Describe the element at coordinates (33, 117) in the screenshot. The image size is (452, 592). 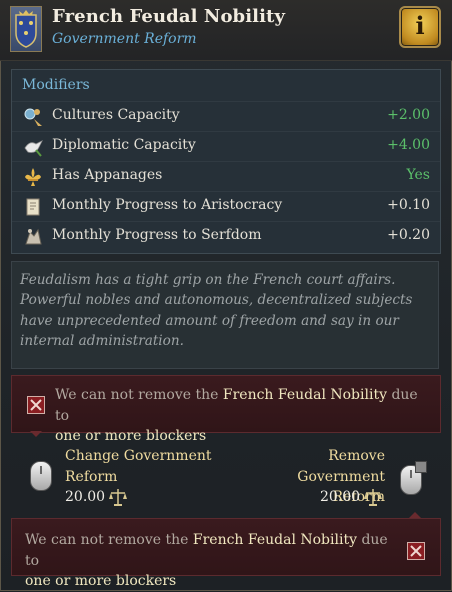
I see `cultures-icon` at that location.